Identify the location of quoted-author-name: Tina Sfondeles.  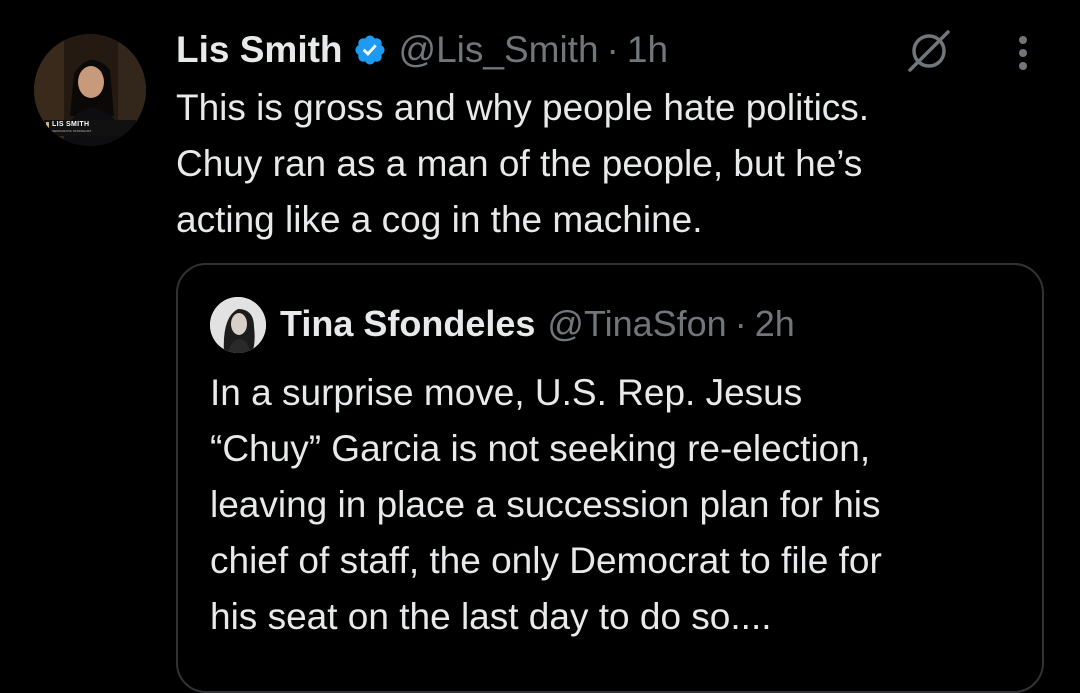
(408, 323).